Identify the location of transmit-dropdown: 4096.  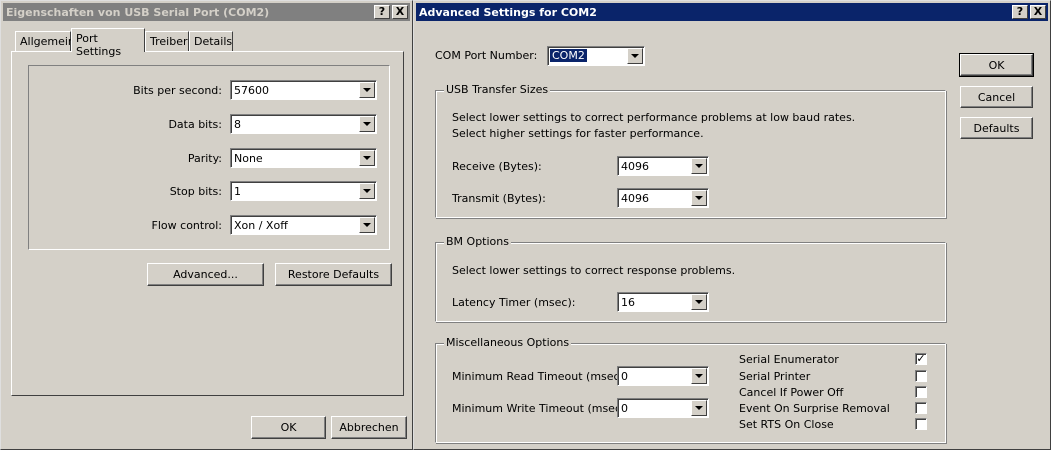
(663, 198).